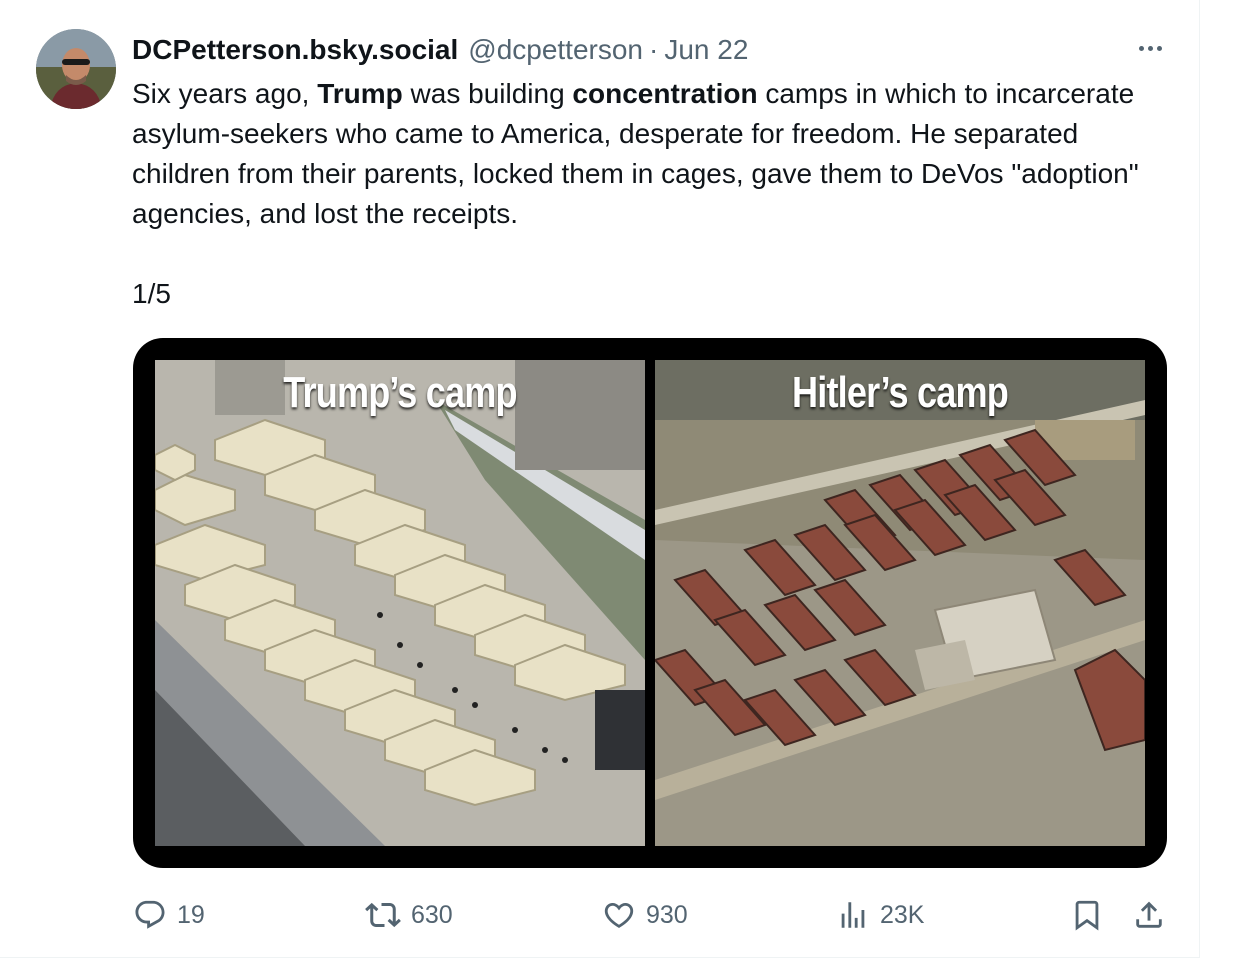 The height and width of the screenshot is (962, 1256). What do you see at coordinates (667, 914) in the screenshot?
I see `like-count: 930` at bounding box center [667, 914].